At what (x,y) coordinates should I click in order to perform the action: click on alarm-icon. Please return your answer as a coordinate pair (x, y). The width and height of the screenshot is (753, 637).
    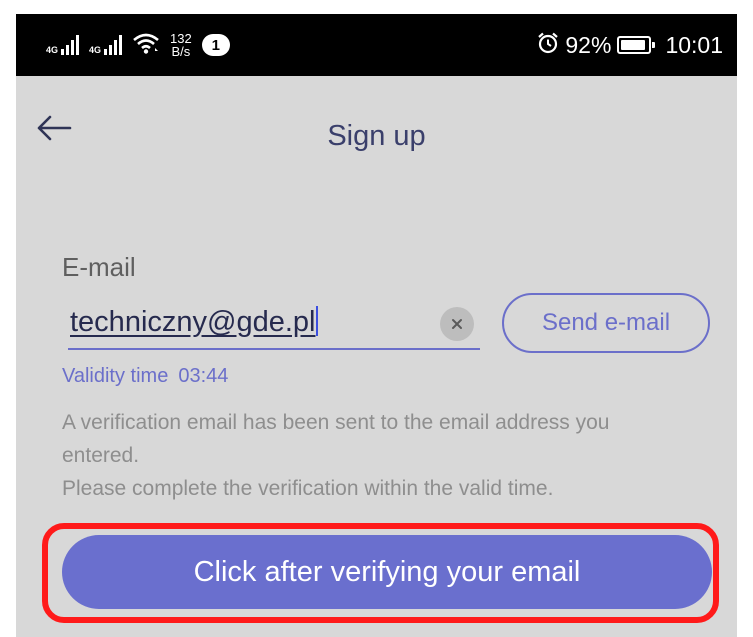
    Looking at the image, I should click on (548, 45).